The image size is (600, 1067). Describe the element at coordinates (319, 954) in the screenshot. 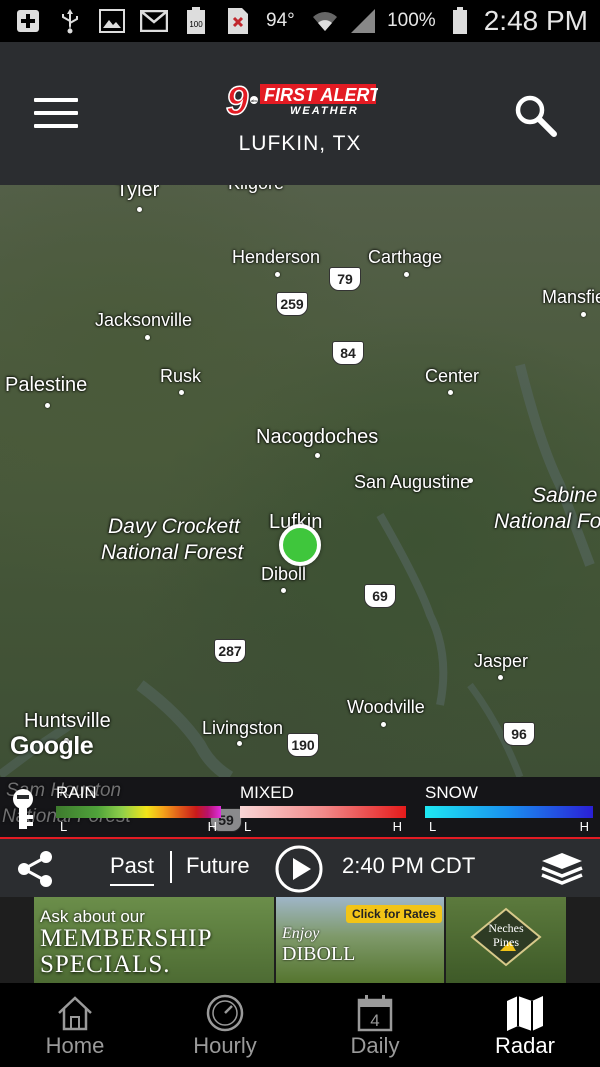

I see `ad-diboll-text: DIBOLL` at that location.